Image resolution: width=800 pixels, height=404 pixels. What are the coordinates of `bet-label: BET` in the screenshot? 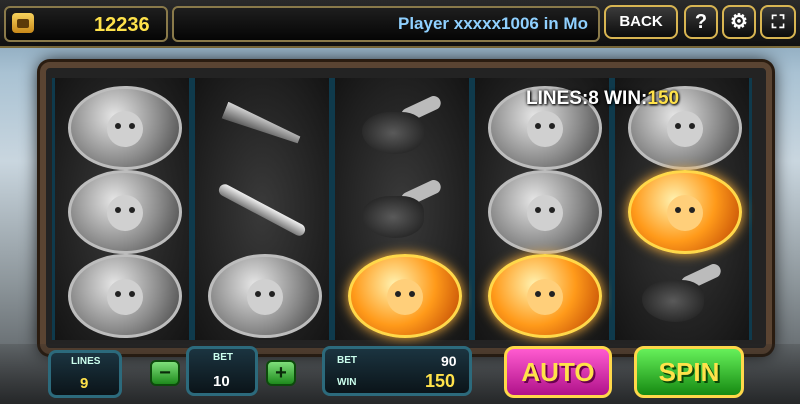 It's located at (223, 357).